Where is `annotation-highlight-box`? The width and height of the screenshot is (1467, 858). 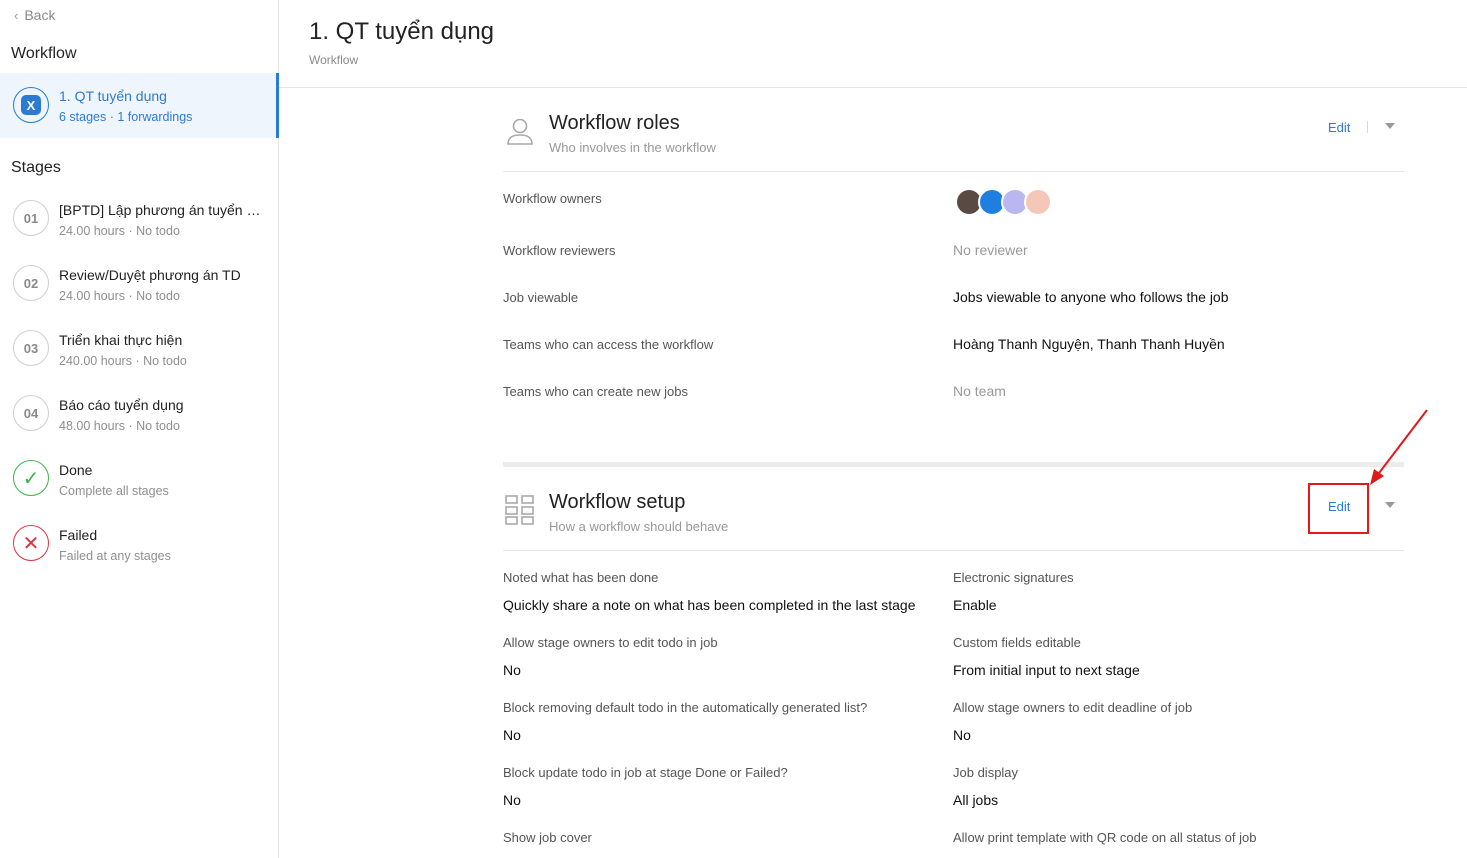
annotation-highlight-box is located at coordinates (1338, 508).